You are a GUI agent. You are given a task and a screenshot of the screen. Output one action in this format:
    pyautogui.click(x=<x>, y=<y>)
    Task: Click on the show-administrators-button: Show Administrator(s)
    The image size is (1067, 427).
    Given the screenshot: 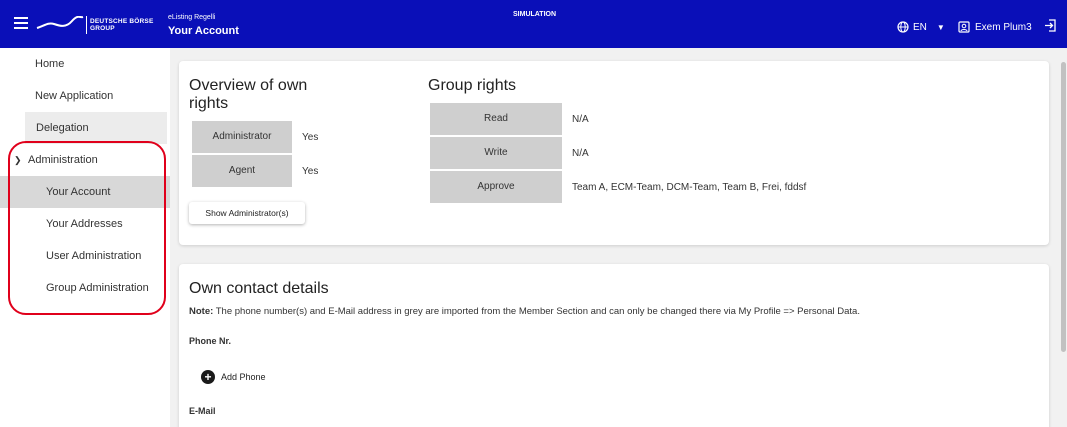 What is the action you would take?
    pyautogui.click(x=247, y=213)
    